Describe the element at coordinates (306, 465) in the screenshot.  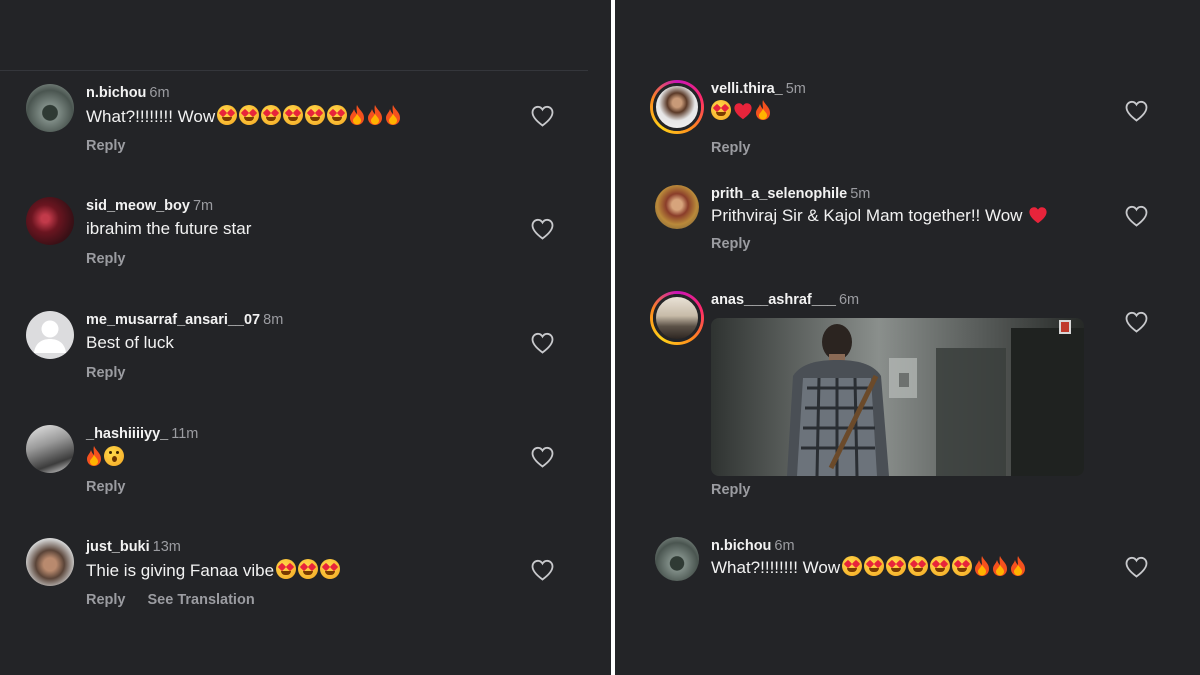
I see `comment-item: _hashiiiiyy_ 11m Reply` at that location.